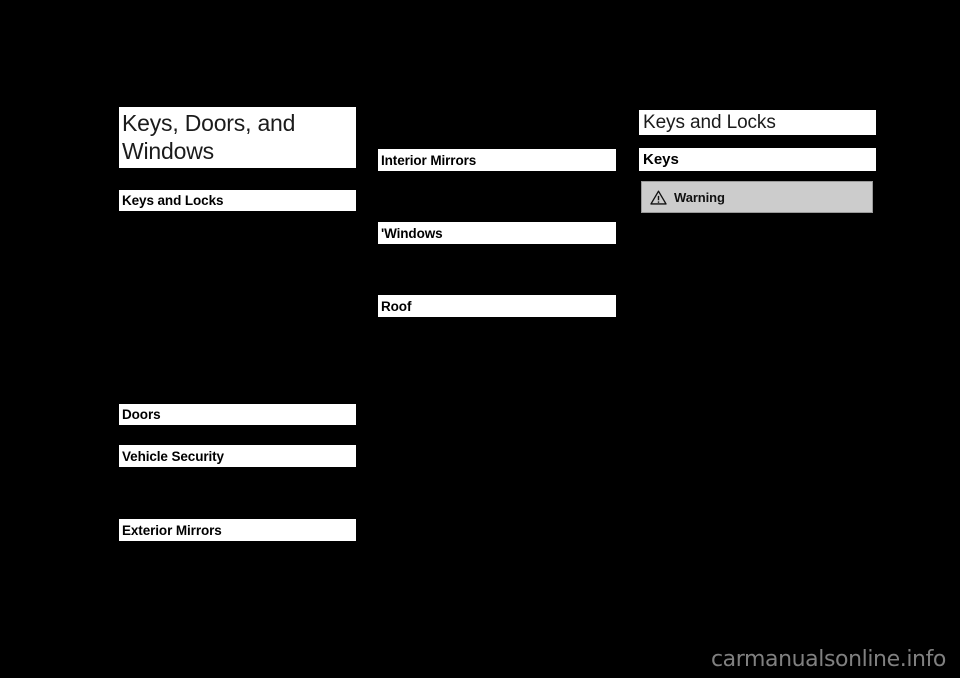 This screenshot has width=960, height=678. Describe the element at coordinates (237, 200) in the screenshot. I see `toc-entry-keys-and-locks: Keys and Locks` at that location.